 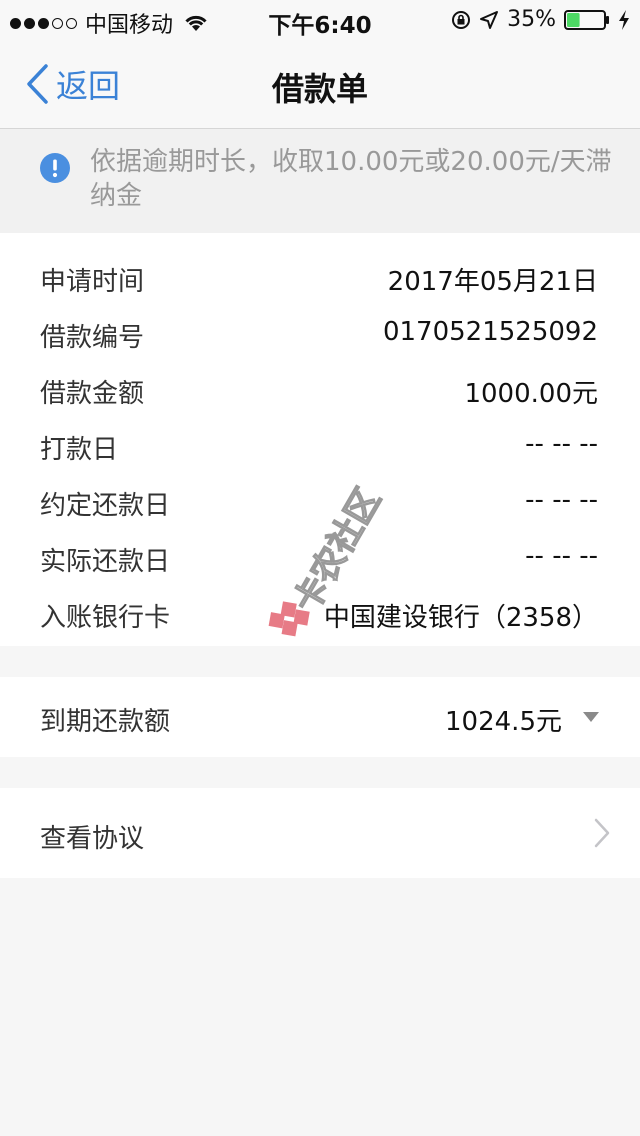 I want to click on detail-label: 申请时间, so click(x=92, y=282).